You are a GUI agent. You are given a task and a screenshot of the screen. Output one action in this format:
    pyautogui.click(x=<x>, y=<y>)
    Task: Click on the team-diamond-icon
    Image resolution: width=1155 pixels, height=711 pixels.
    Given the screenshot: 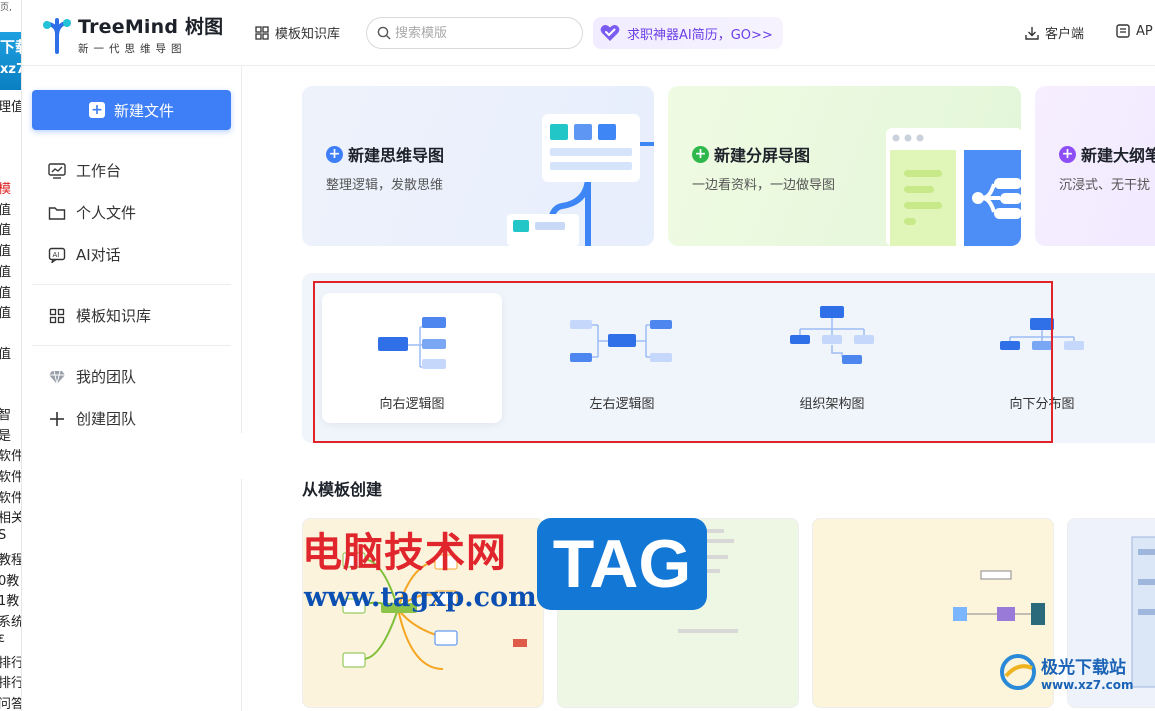 What is the action you would take?
    pyautogui.click(x=57, y=377)
    